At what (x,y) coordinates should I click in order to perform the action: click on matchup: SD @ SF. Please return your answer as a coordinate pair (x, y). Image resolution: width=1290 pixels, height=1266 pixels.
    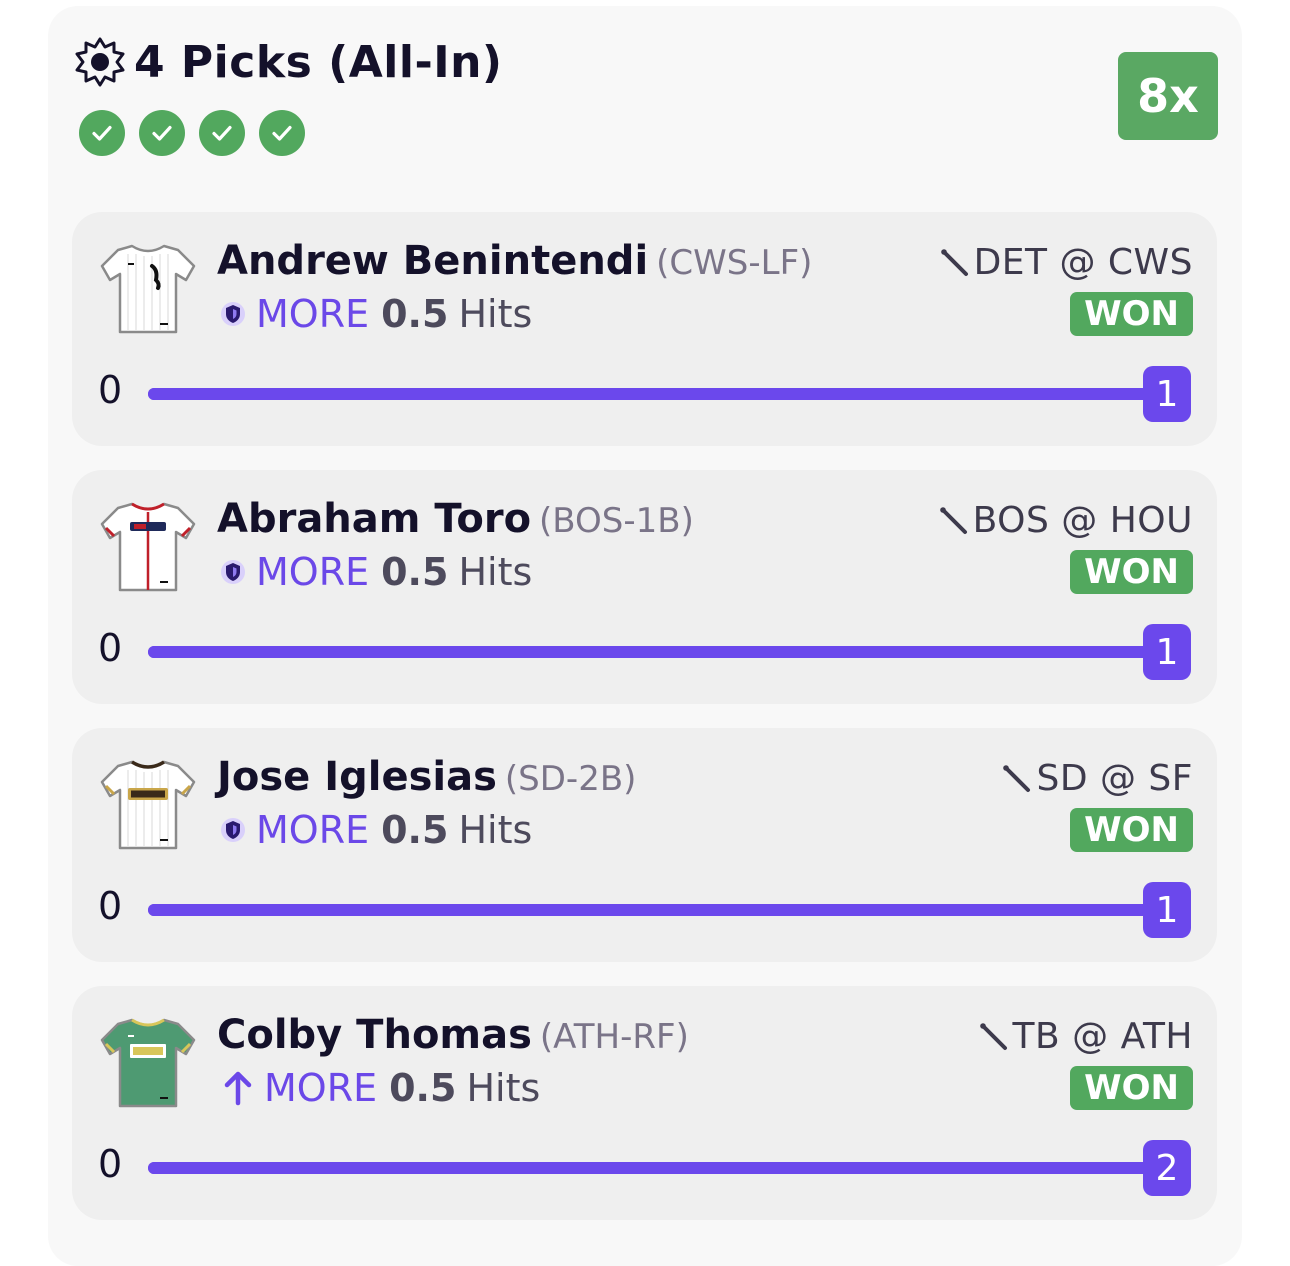
    Looking at the image, I should click on (1096, 778).